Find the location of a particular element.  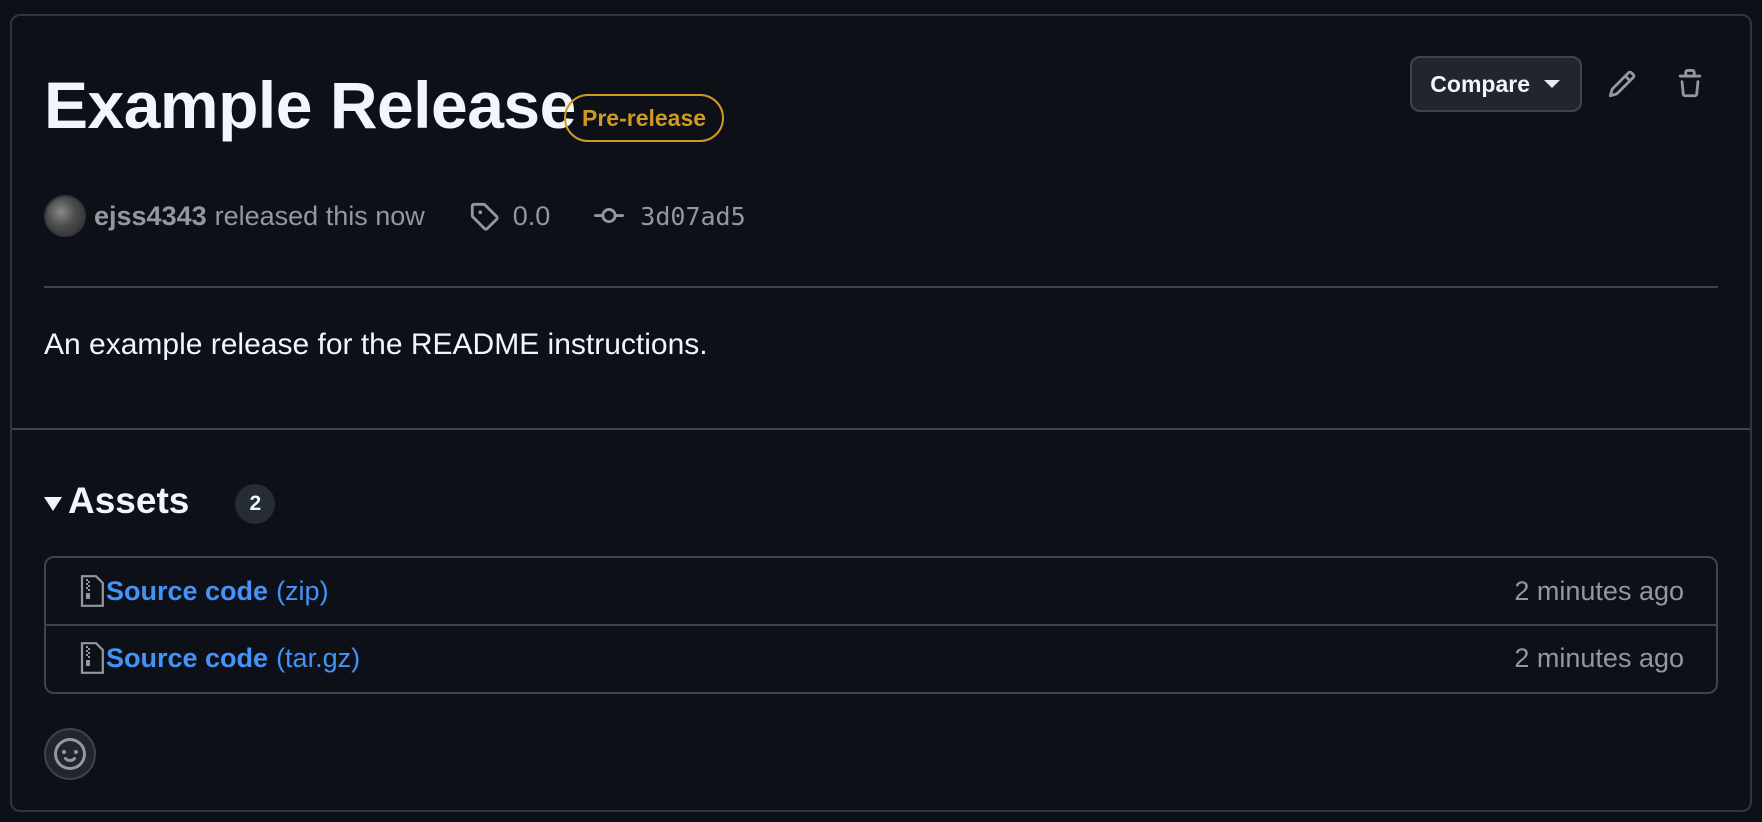

pencil-icon is located at coordinates (1622, 84).